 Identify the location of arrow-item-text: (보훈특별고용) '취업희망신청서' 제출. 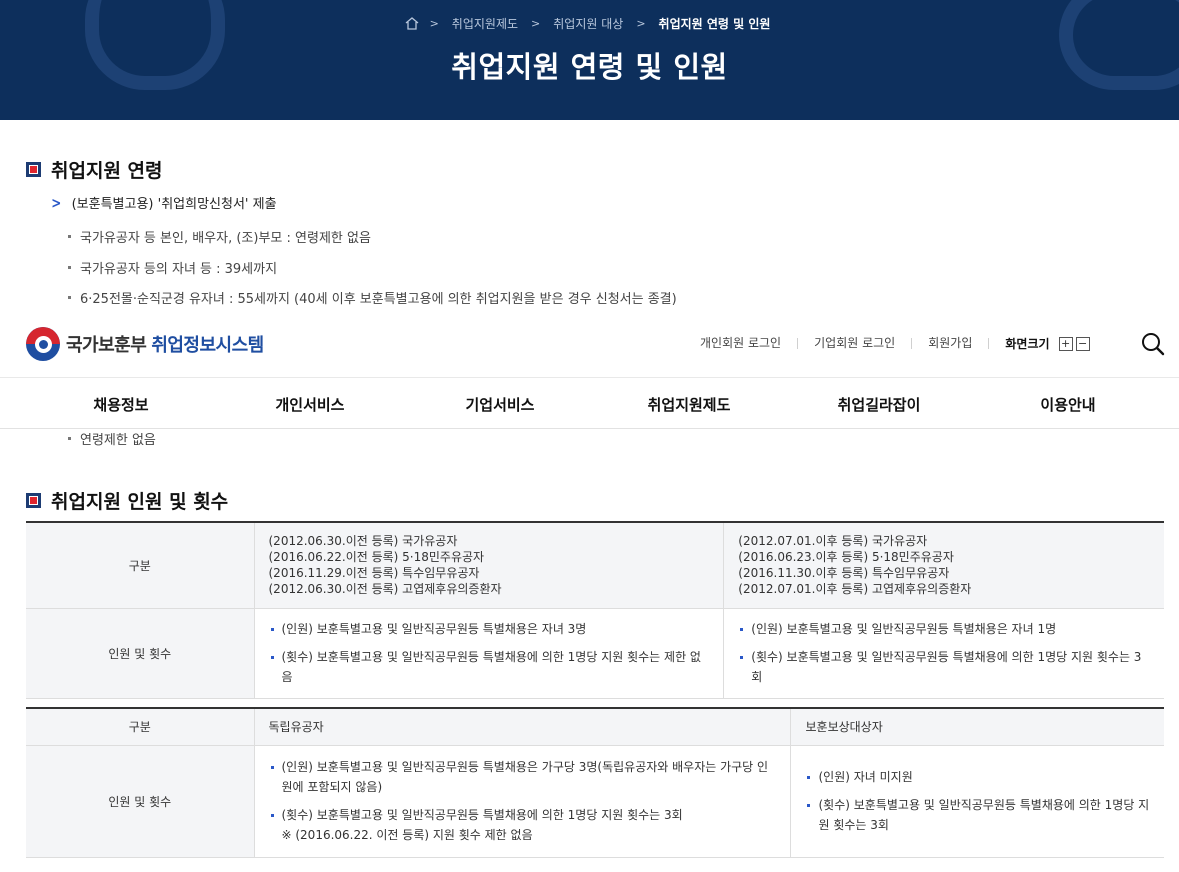
(174, 204).